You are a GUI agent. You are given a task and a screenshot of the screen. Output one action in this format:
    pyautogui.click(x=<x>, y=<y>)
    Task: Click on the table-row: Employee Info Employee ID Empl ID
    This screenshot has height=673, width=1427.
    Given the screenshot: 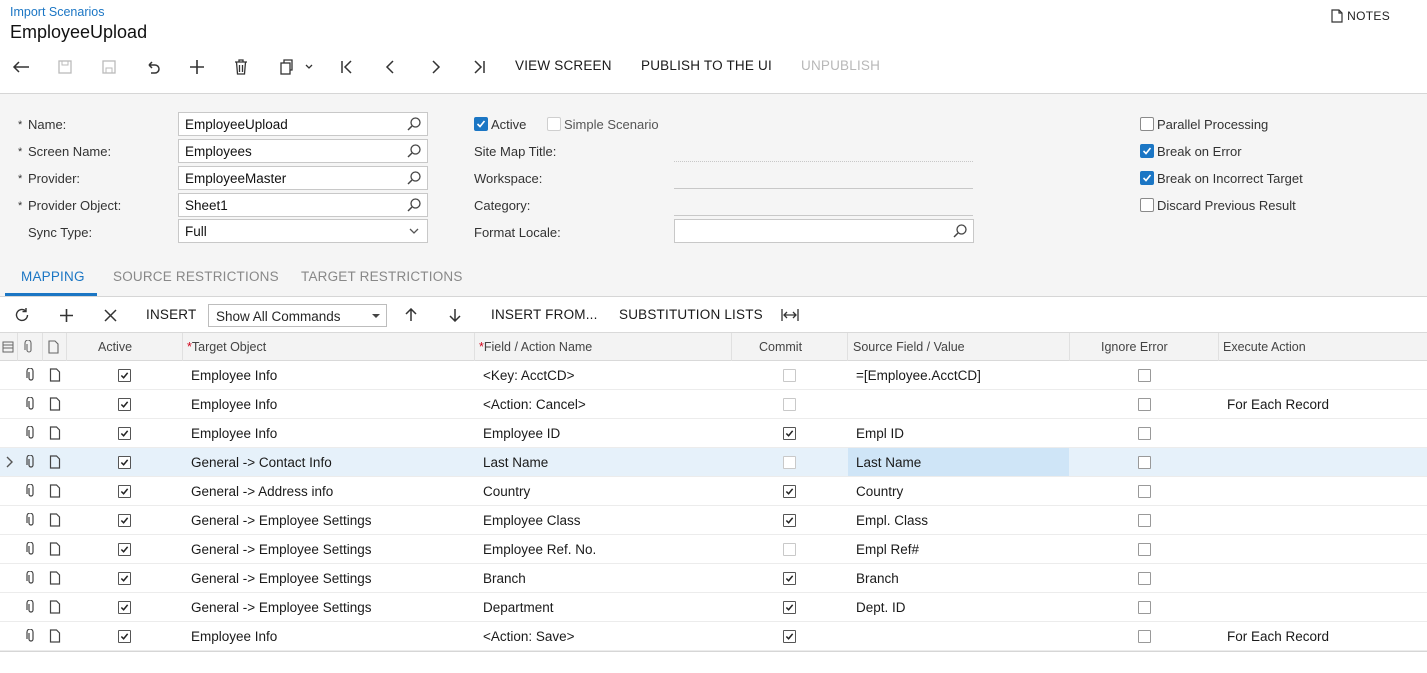 What is the action you would take?
    pyautogui.click(x=713, y=433)
    